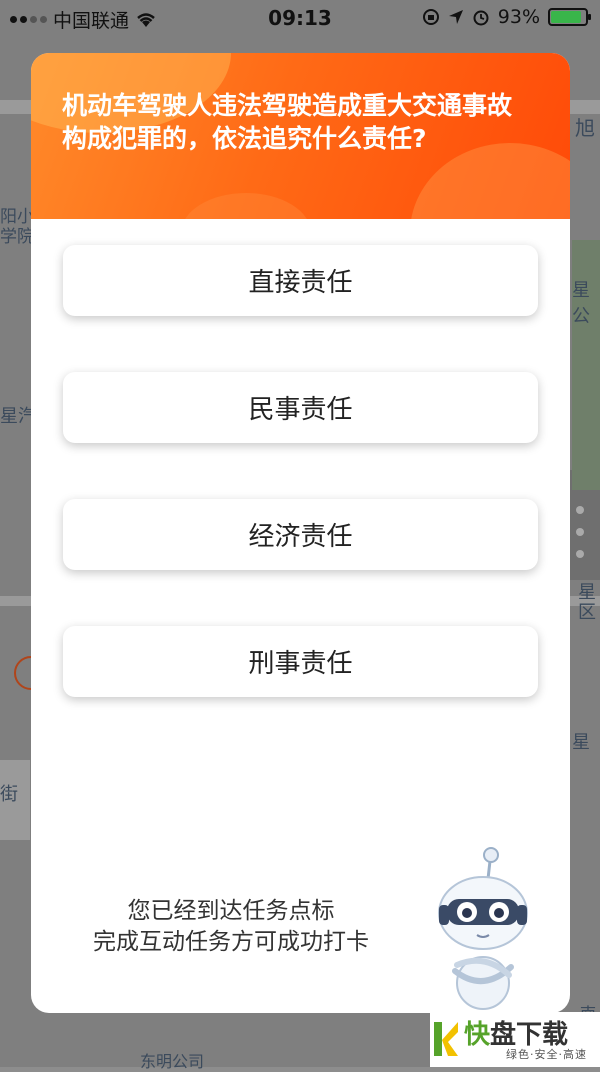 The image size is (600, 1072). What do you see at coordinates (455, 17) in the screenshot?
I see `location-arrow-icon` at bounding box center [455, 17].